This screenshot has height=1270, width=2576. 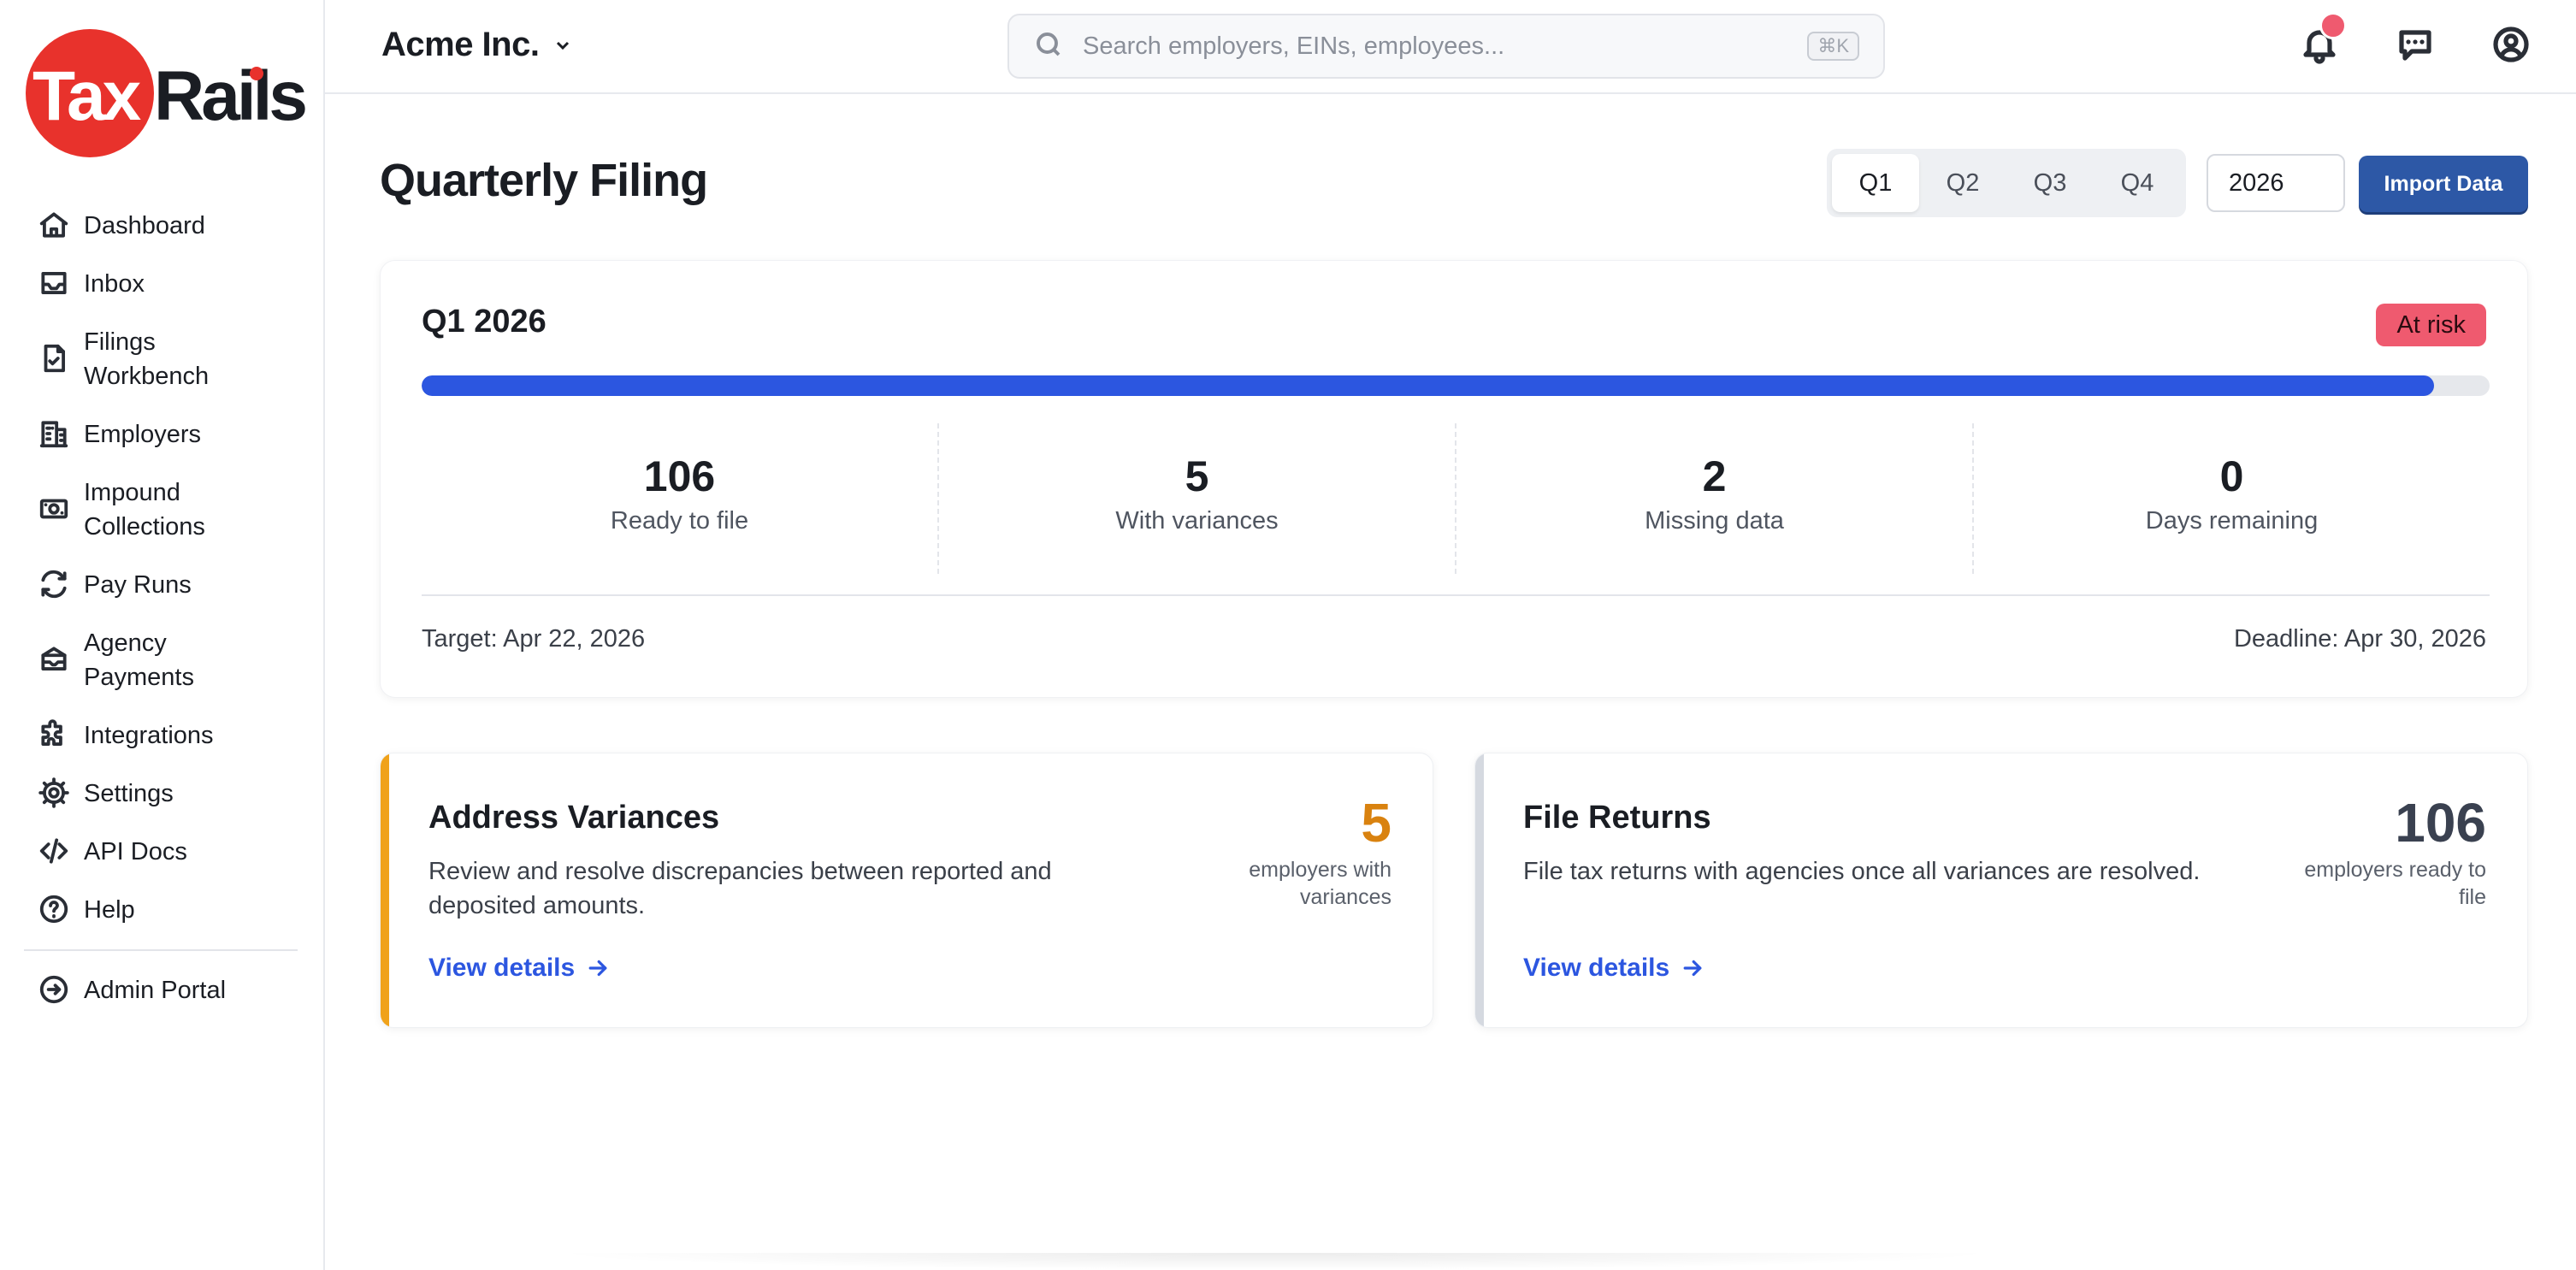 What do you see at coordinates (2359, 639) in the screenshot?
I see `deadline-date: Deadline: Apr 30, 2026` at bounding box center [2359, 639].